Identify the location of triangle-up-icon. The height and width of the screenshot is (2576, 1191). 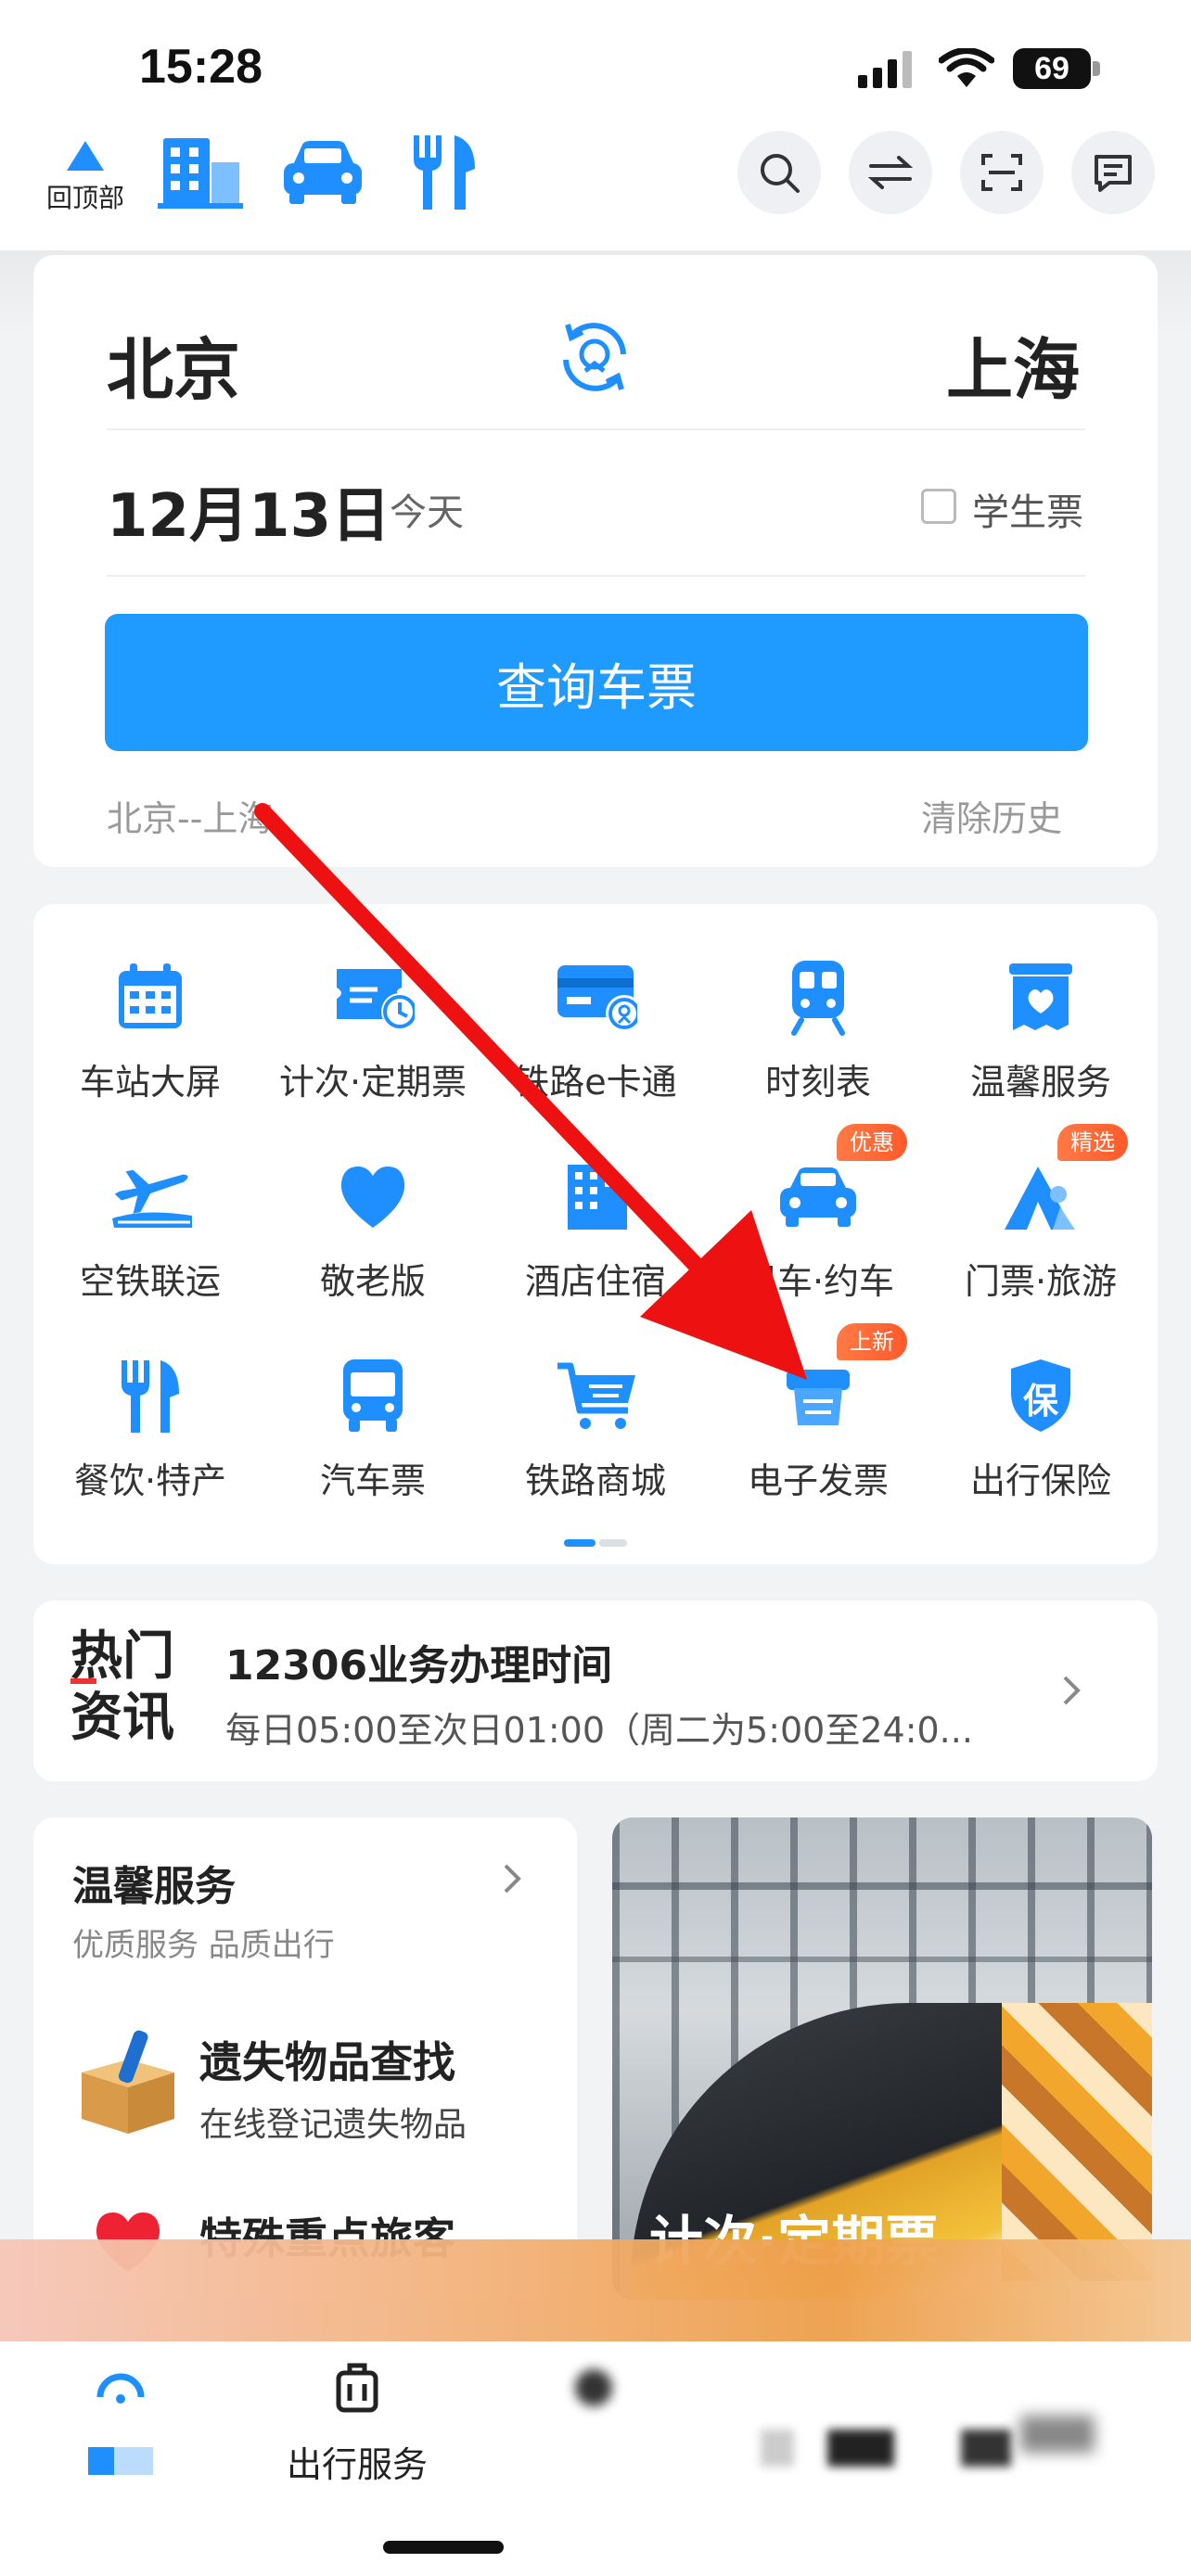
(85, 156).